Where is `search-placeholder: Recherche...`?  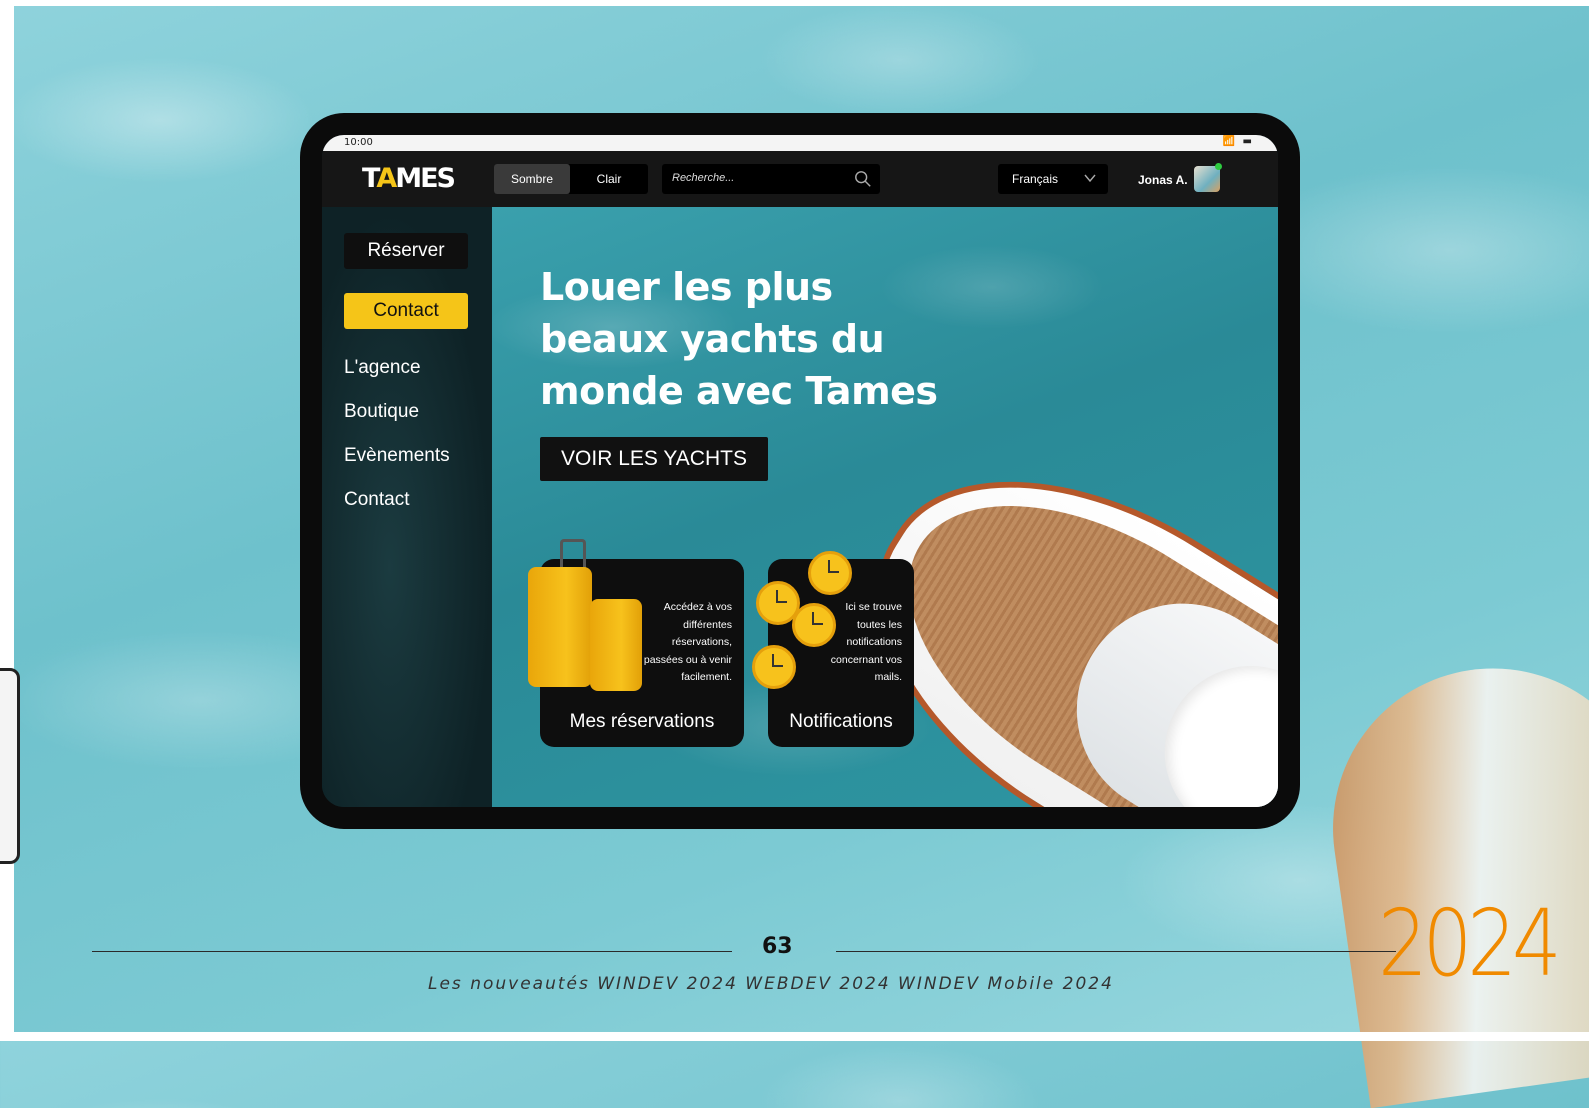
search-placeholder: Recherche... is located at coordinates (703, 178).